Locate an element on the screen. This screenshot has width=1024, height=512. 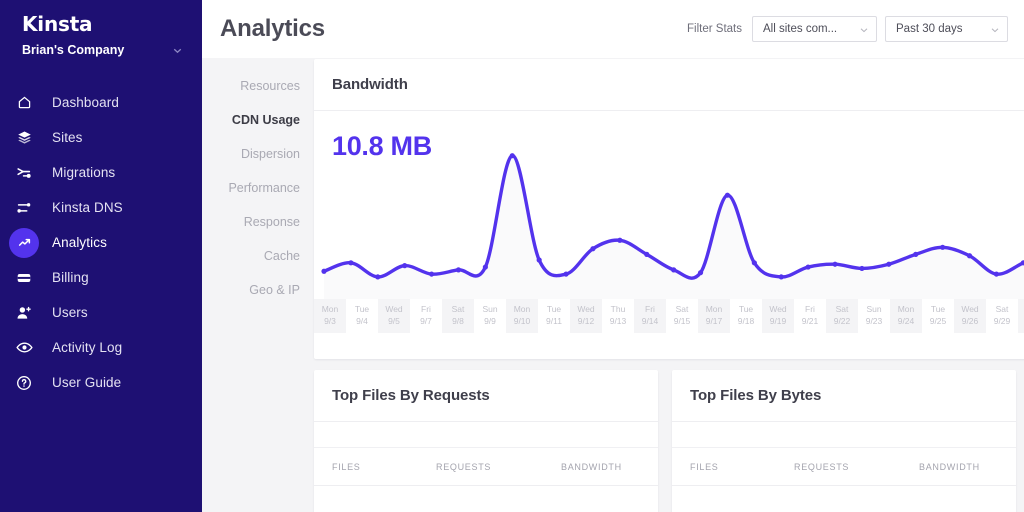
subnav-item-dispersion: Dispersion is located at coordinates (256, 154).